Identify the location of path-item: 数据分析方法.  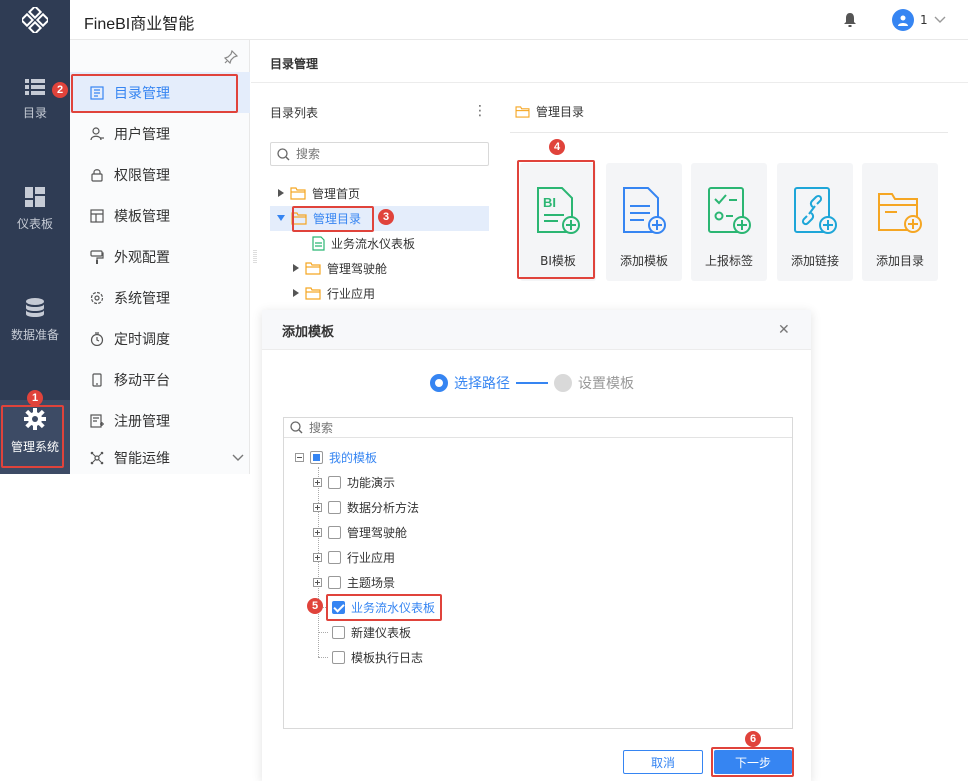
(366, 507).